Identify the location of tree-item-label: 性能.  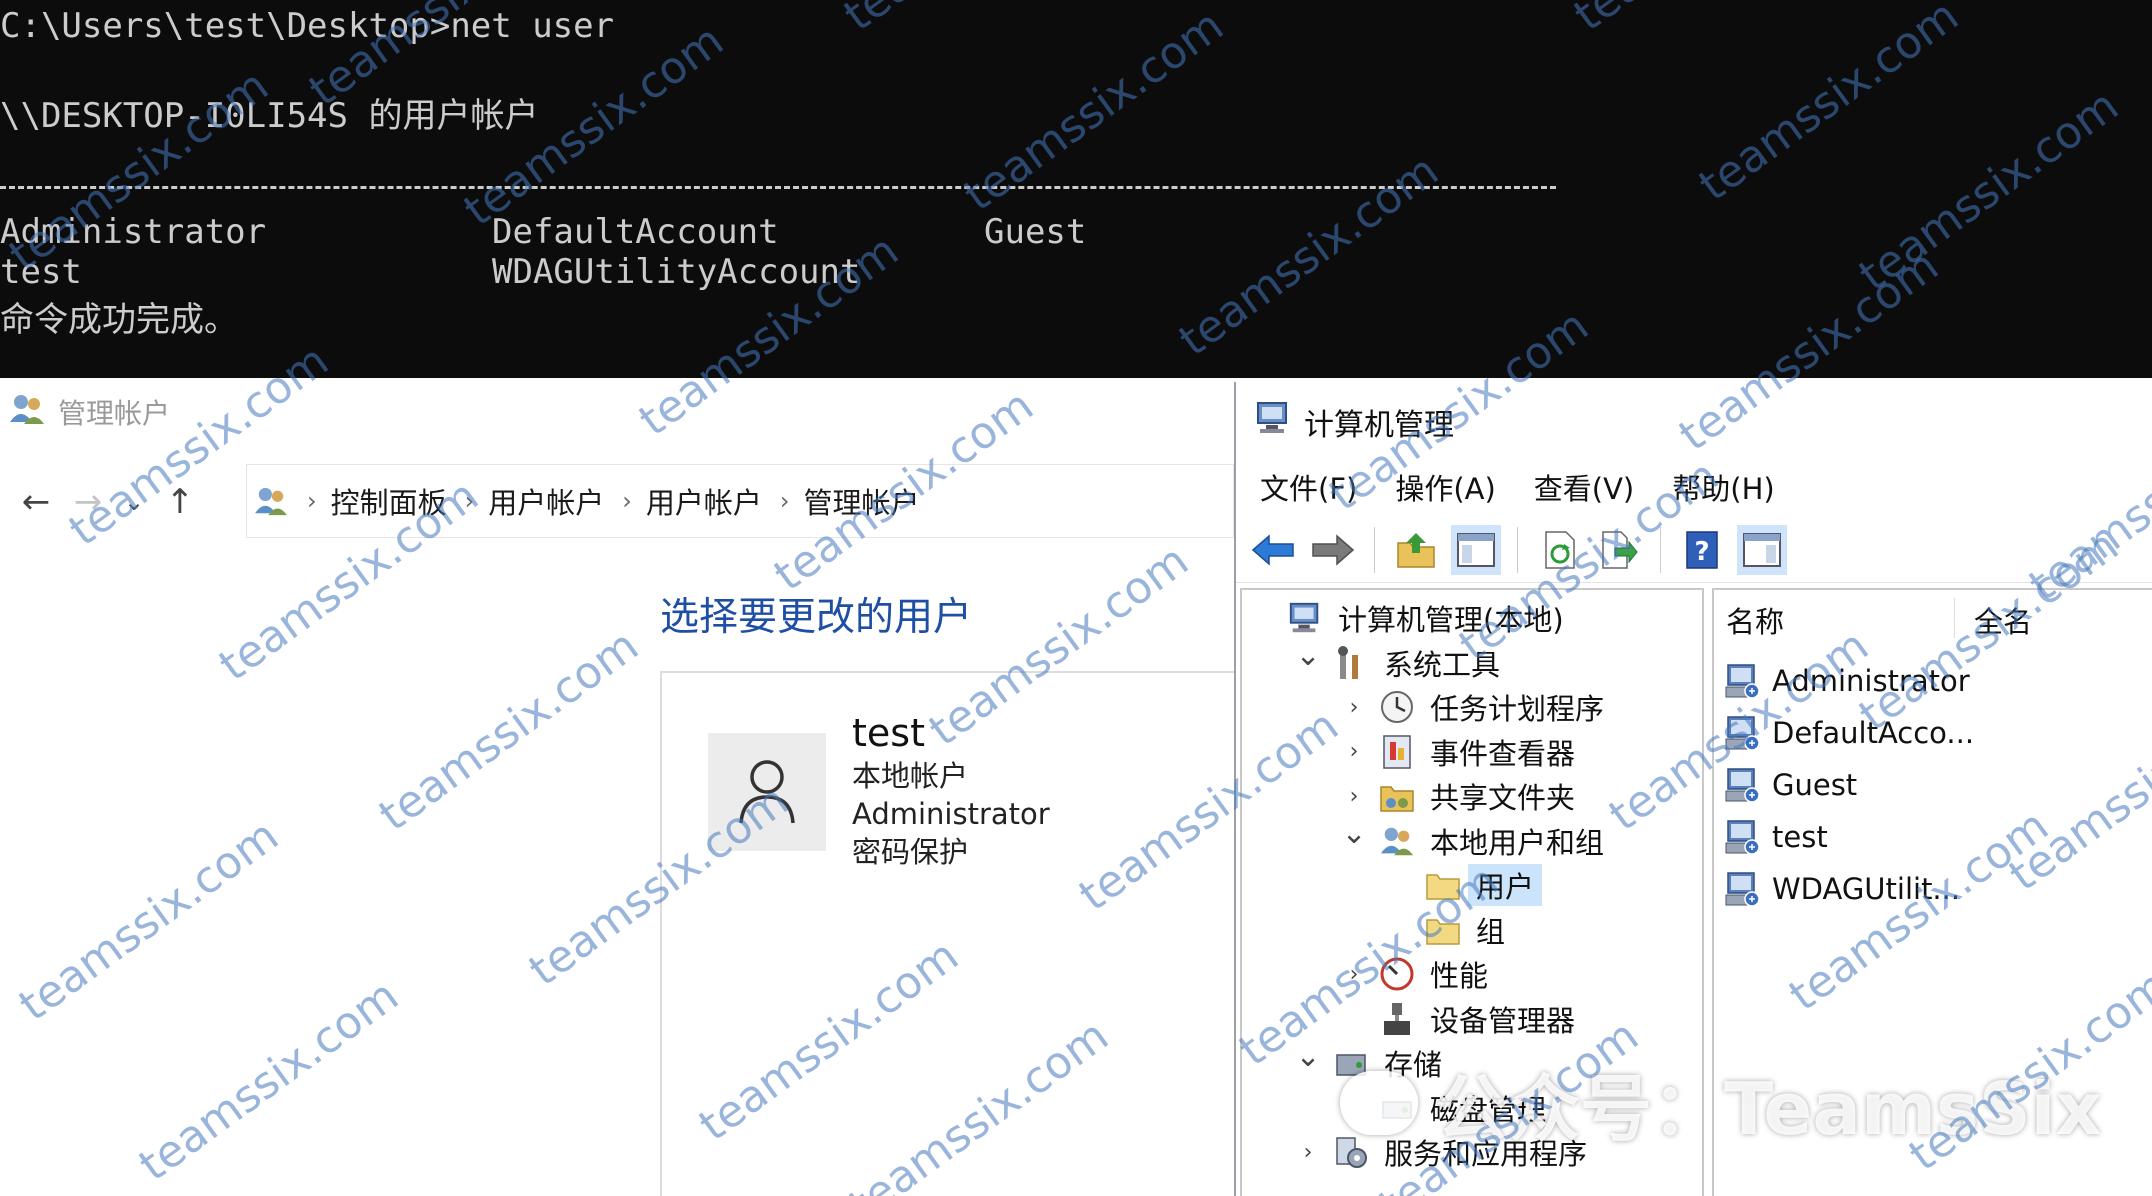
(1459, 976).